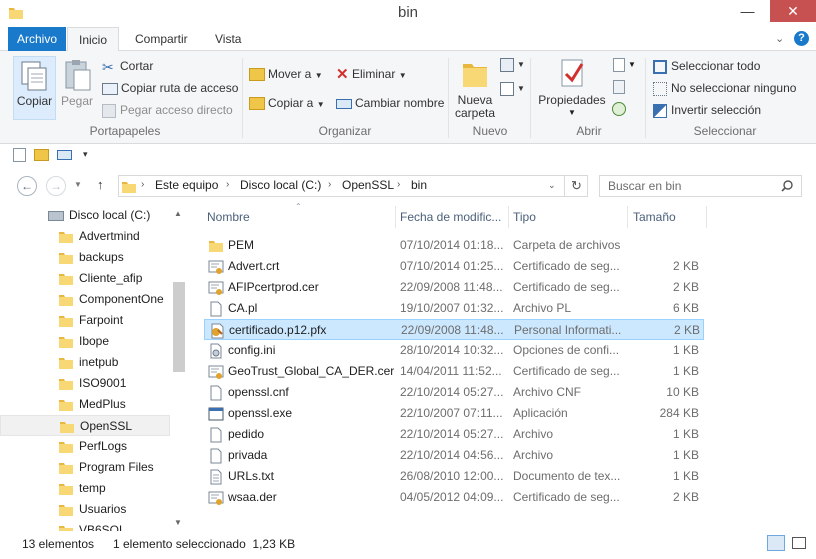 The width and height of the screenshot is (816, 559). I want to click on nav-item: inetpub, so click(85, 362).